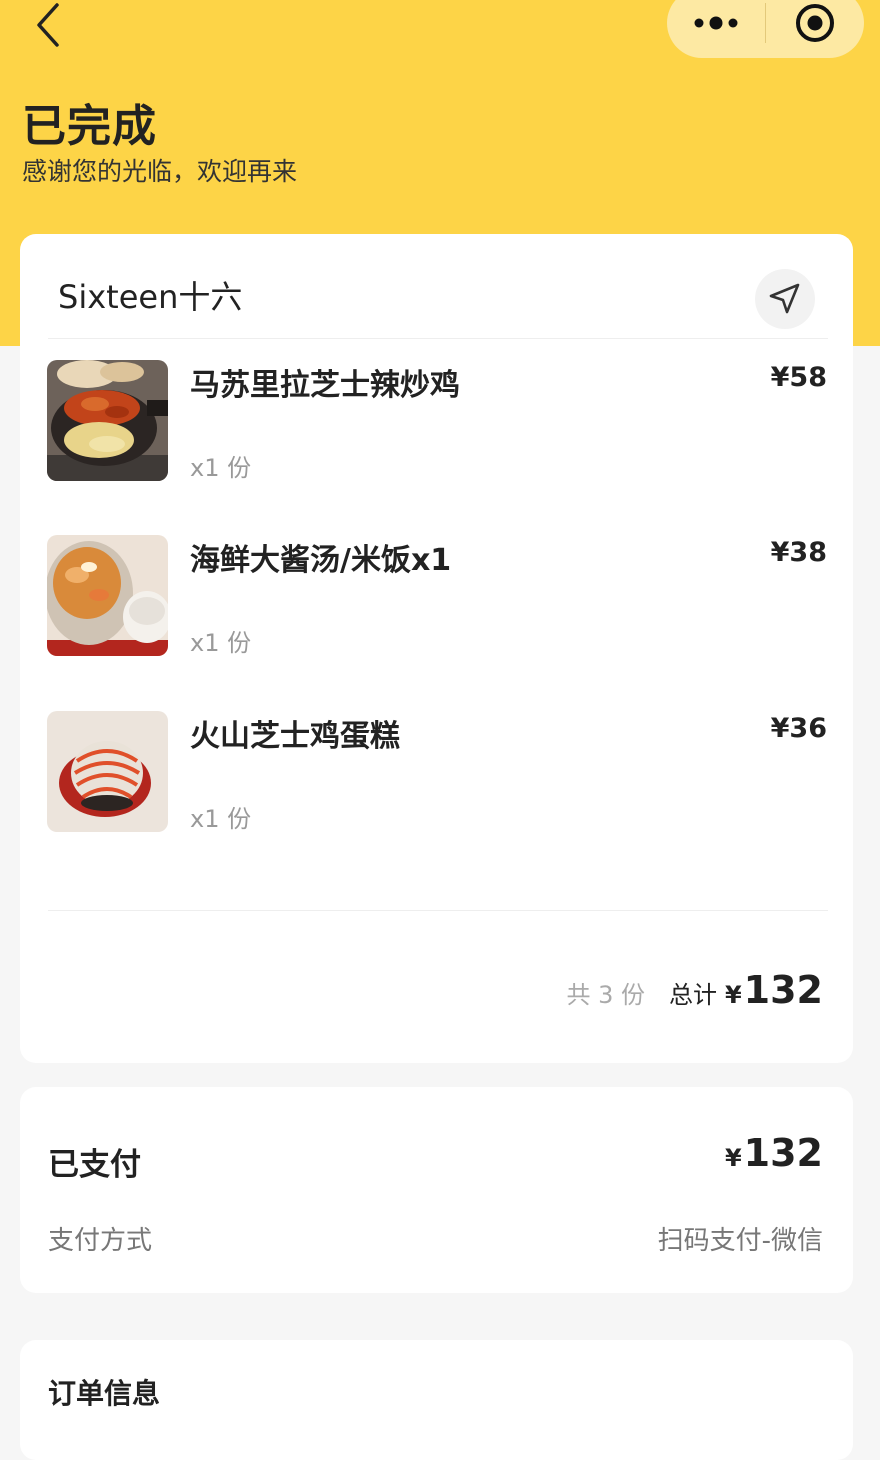 This screenshot has width=880, height=1460. I want to click on close-button, so click(815, 29).